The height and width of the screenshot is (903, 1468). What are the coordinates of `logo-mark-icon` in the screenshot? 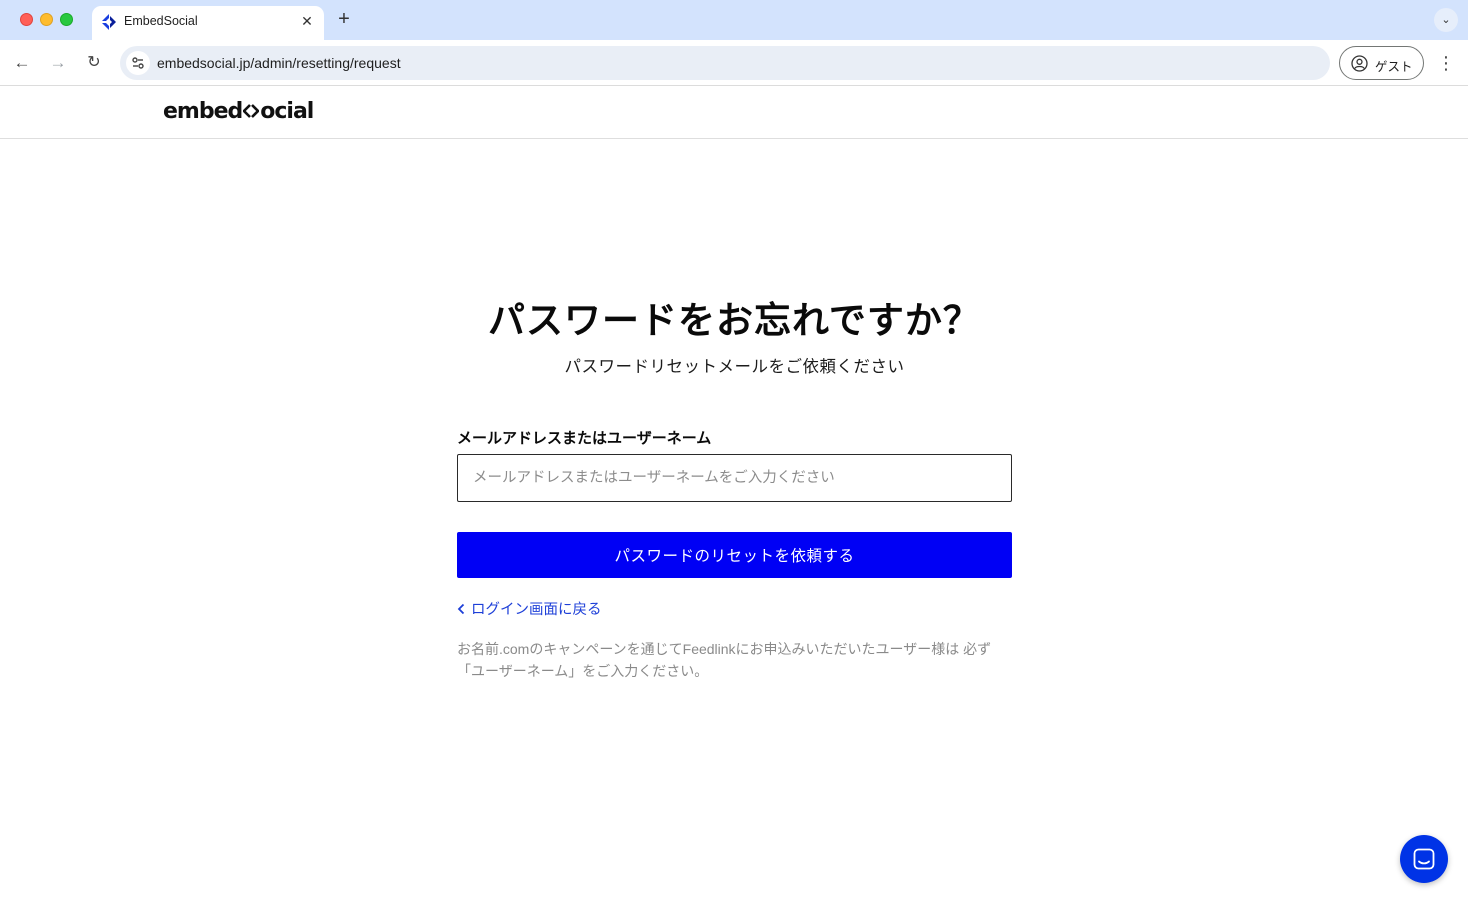 It's located at (251, 111).